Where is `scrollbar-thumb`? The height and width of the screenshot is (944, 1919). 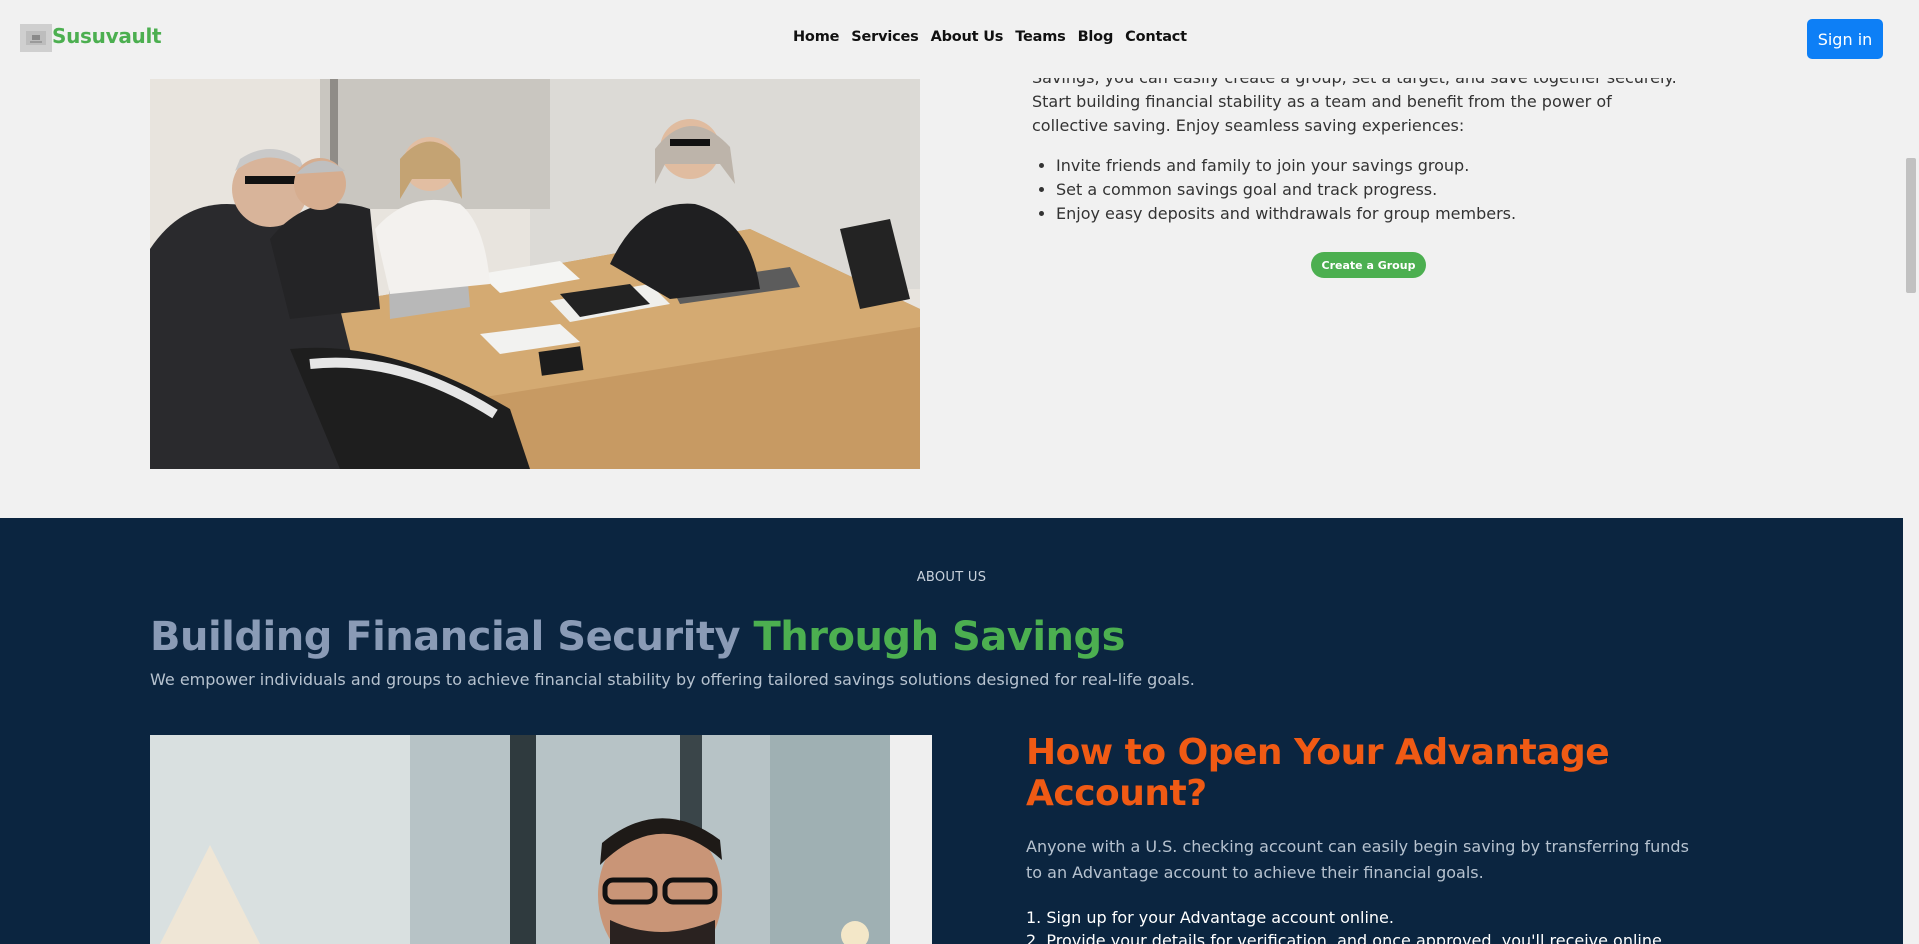 scrollbar-thumb is located at coordinates (1911, 225).